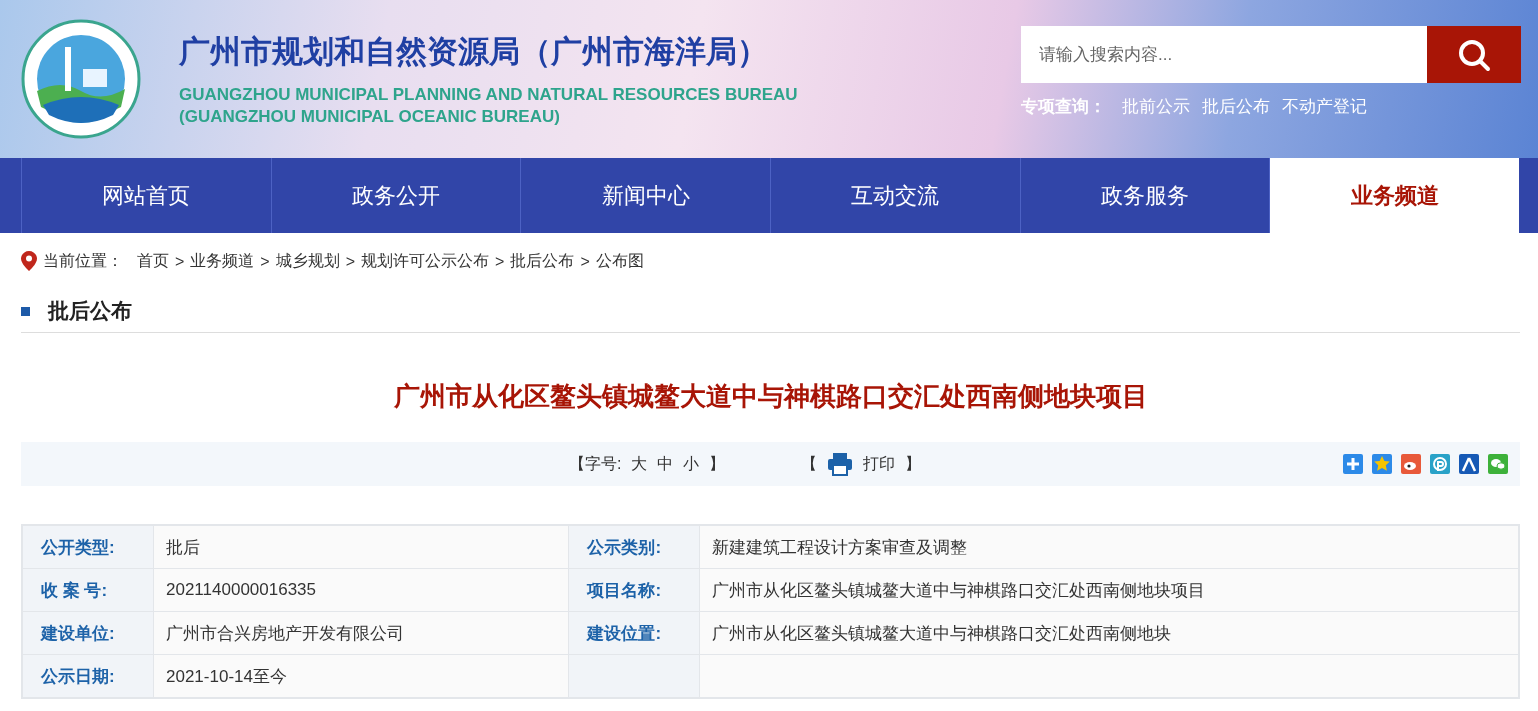  What do you see at coordinates (488, 95) in the screenshot?
I see `site-subtitle: GUANGZHOU MUNICIPAL PLANNING AND NATURAL RESOURCES BUREAU` at bounding box center [488, 95].